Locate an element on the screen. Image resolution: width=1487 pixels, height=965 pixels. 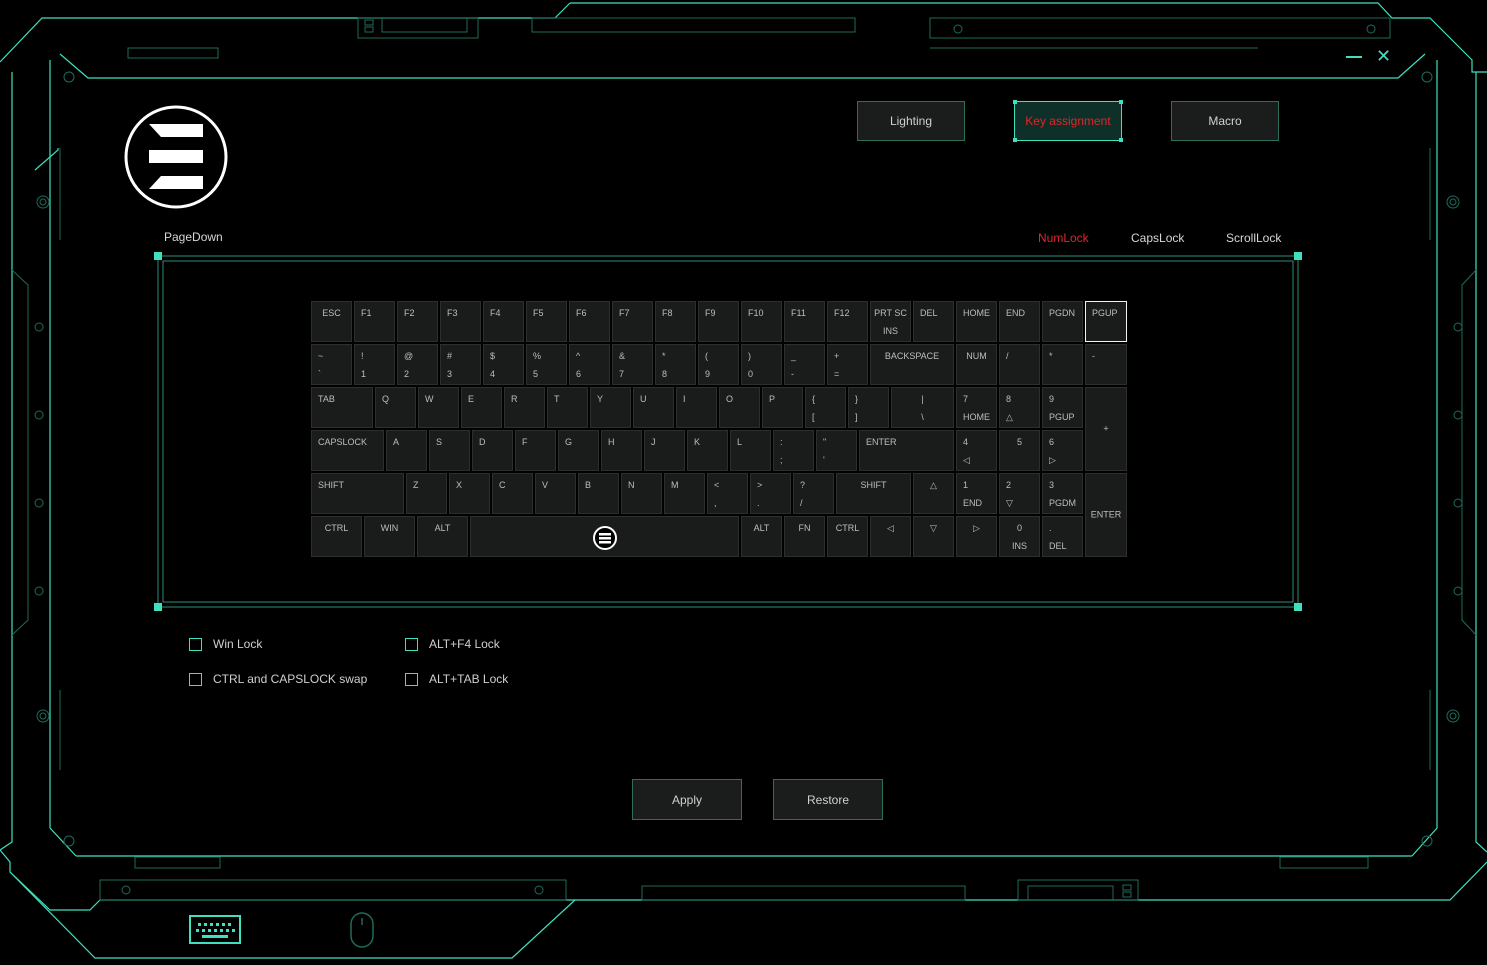
key-r: R is located at coordinates (524, 407).